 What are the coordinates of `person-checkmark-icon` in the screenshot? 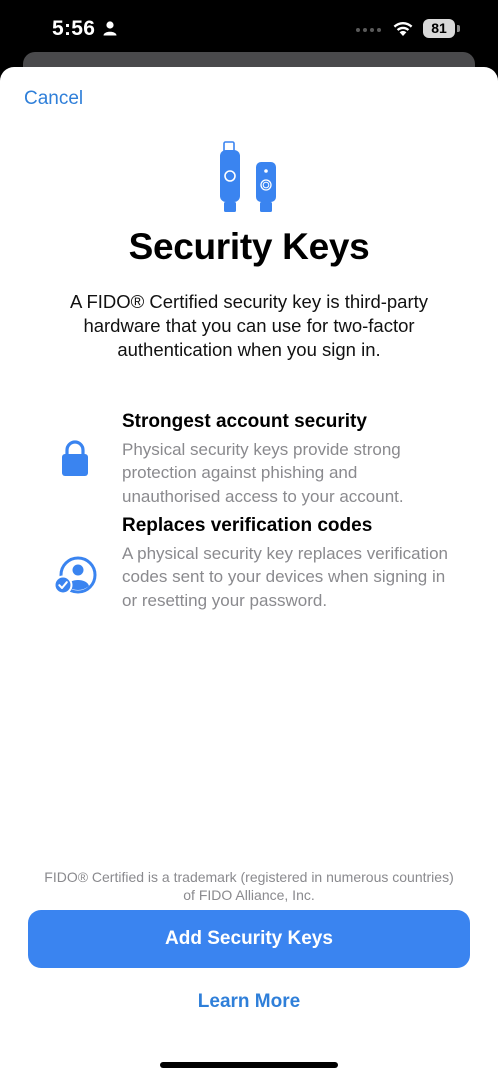 It's located at (75, 575).